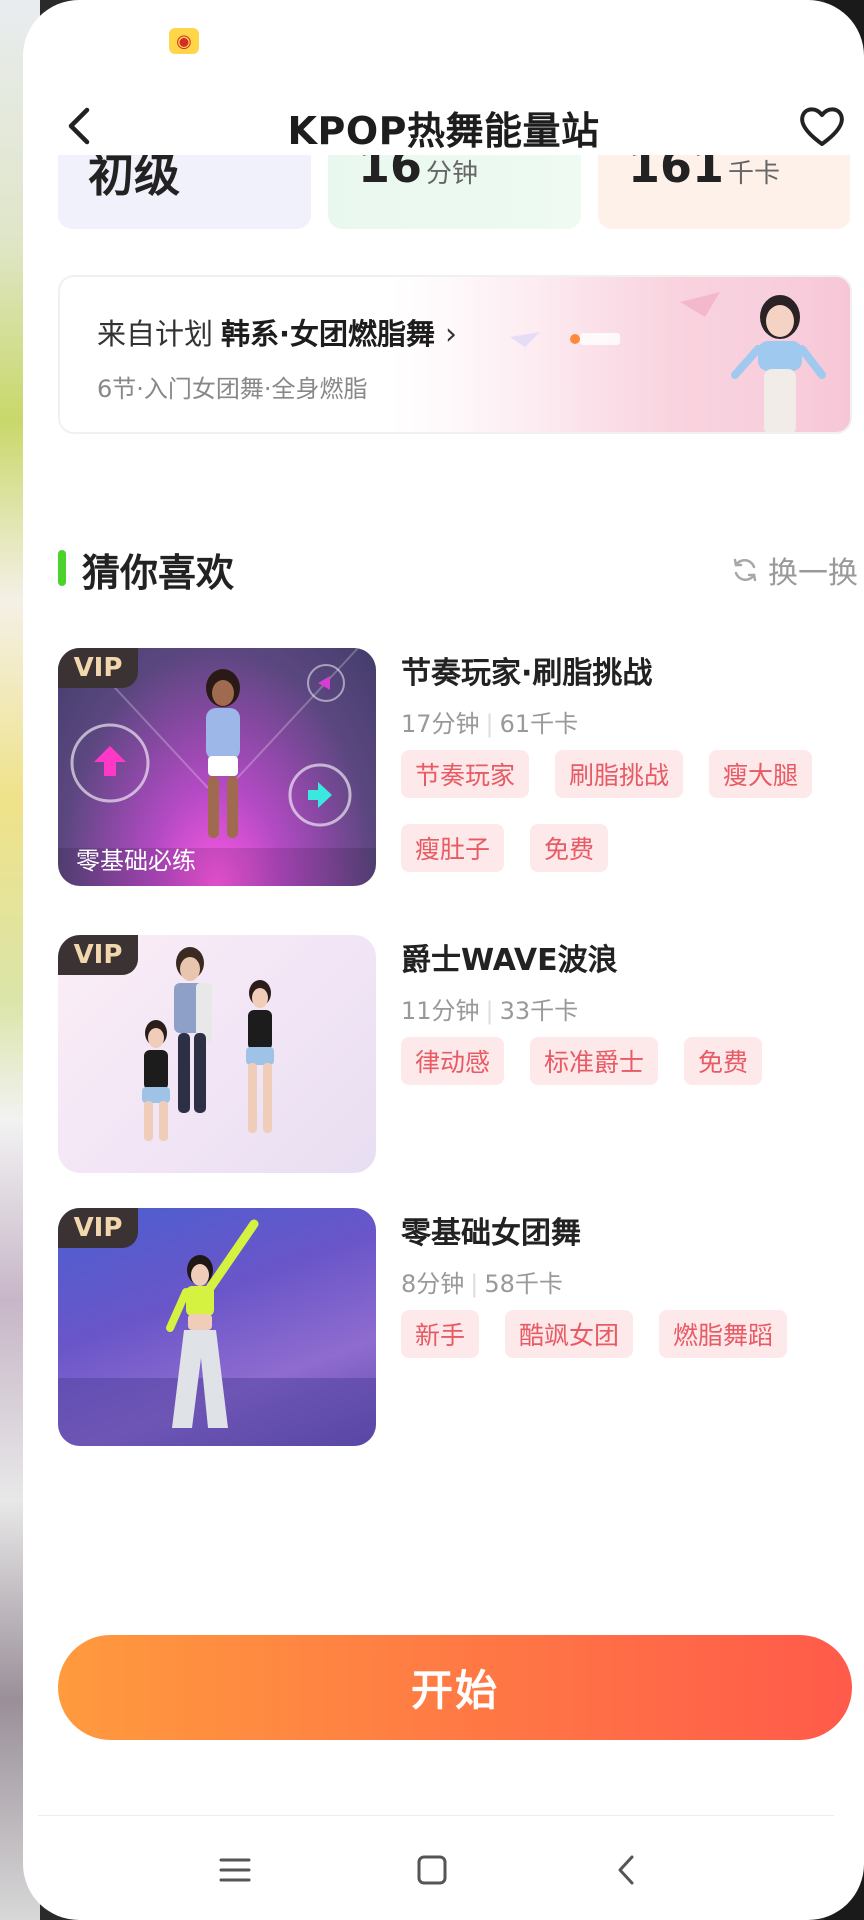 Image resolution: width=864 pixels, height=1920 pixels. I want to click on plan-prefix: 来自计划, so click(155, 334).